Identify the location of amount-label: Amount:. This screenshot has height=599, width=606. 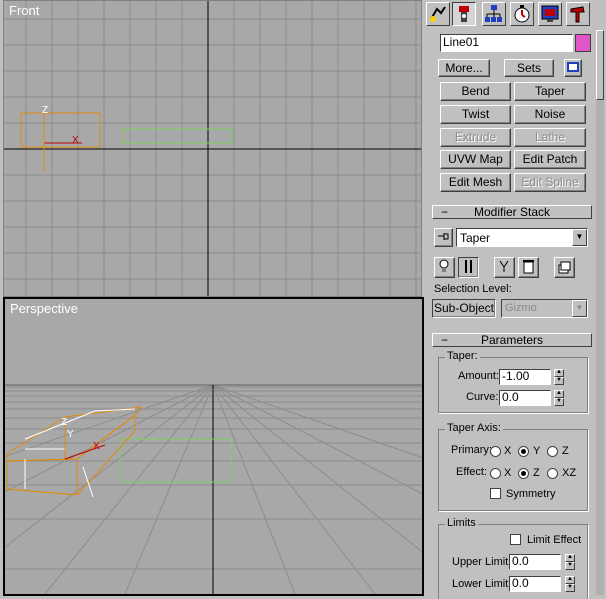
(478, 376).